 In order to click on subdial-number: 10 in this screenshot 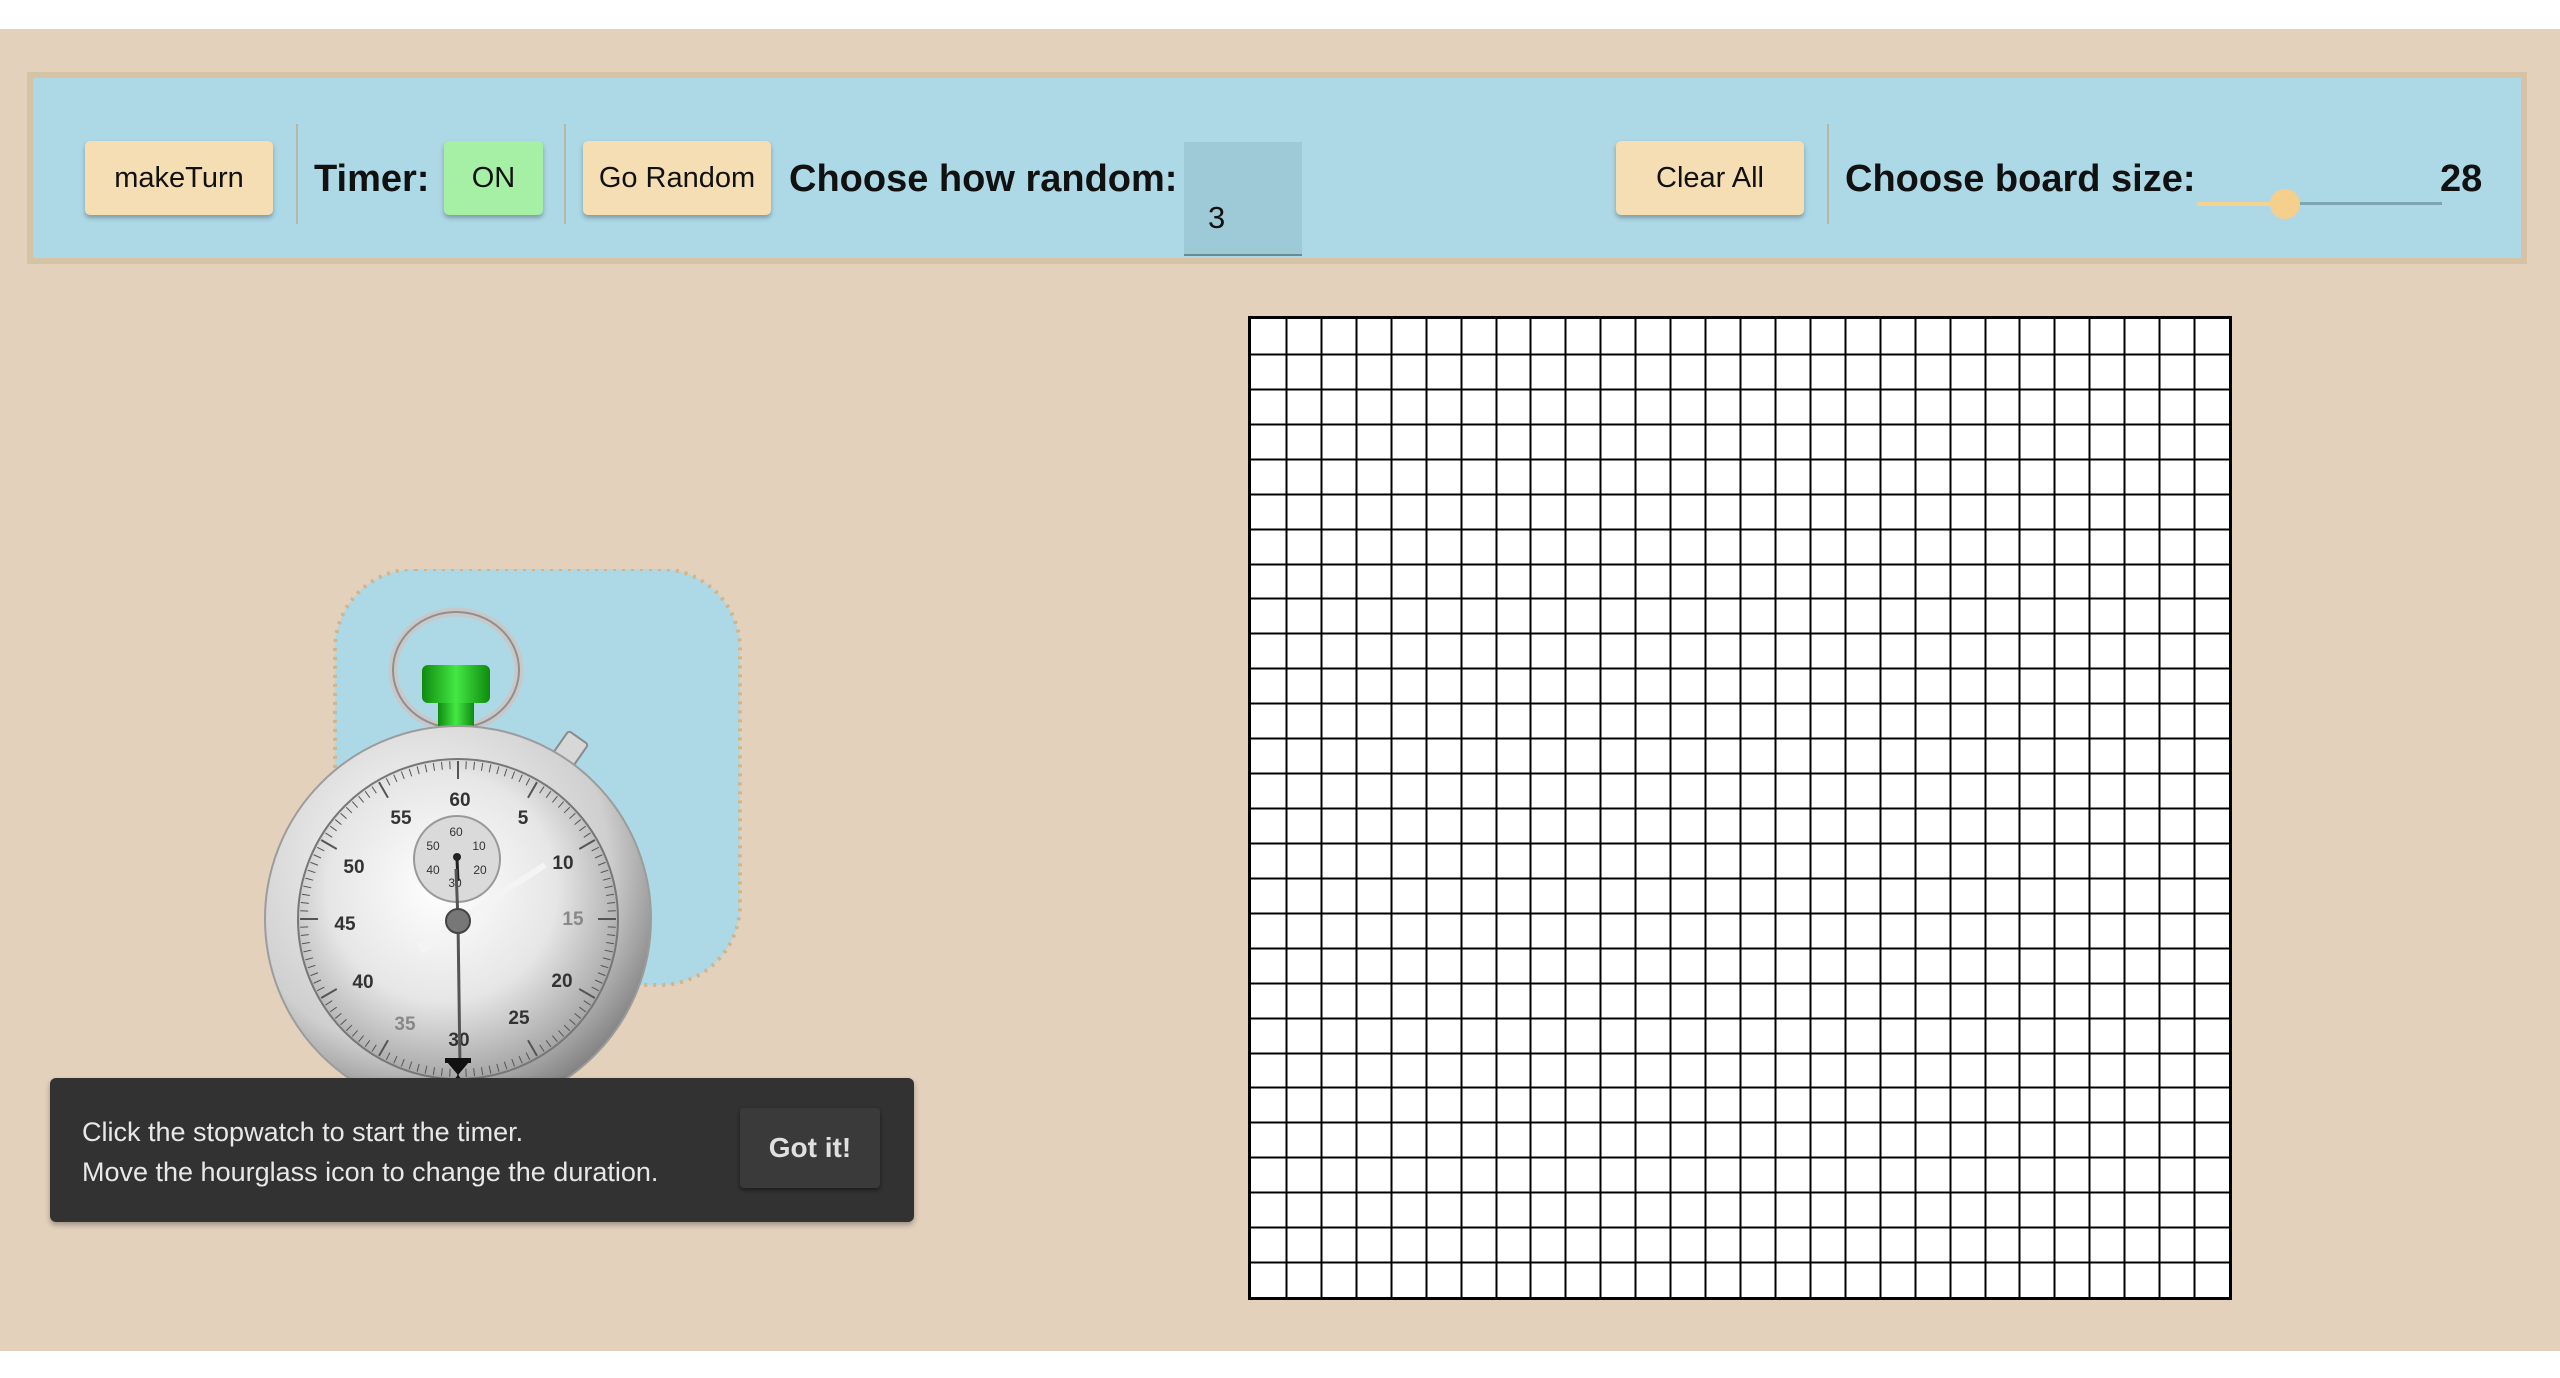, I will do `click(479, 846)`.